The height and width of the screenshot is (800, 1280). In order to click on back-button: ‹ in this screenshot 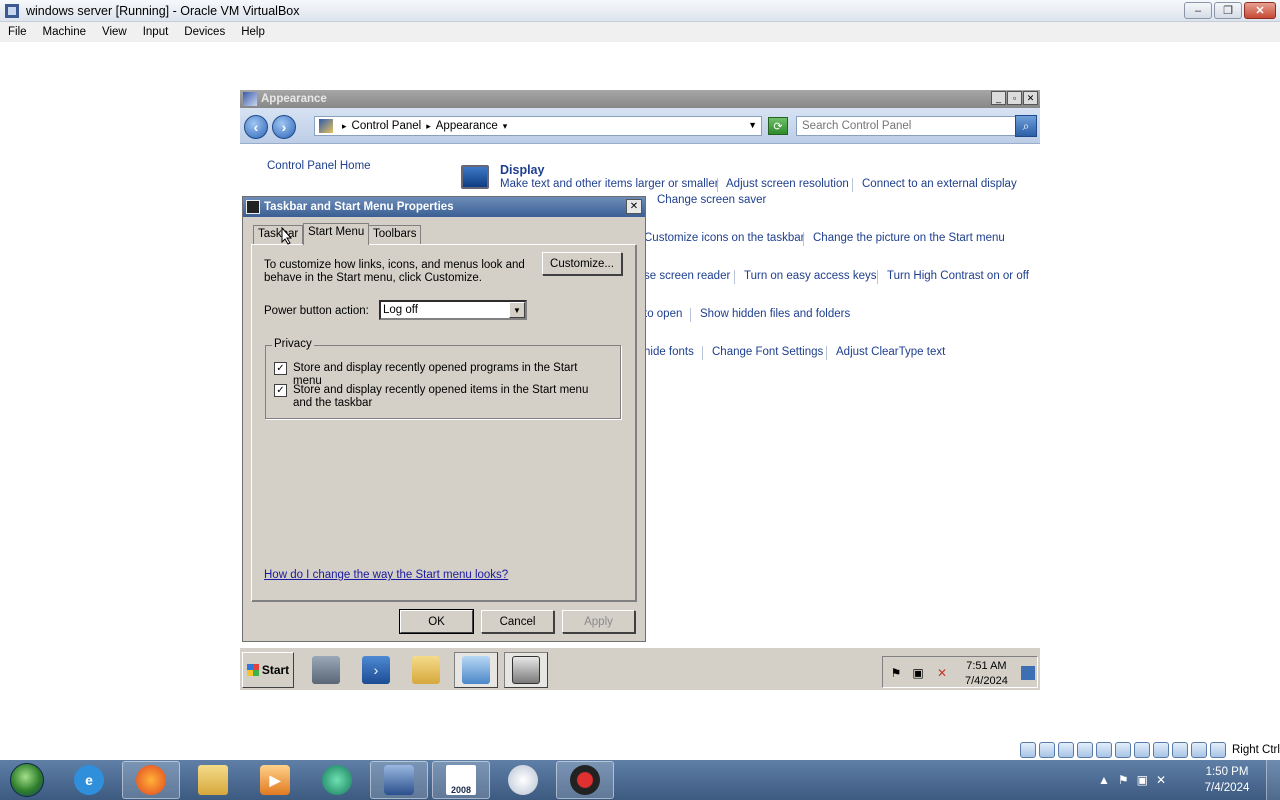, I will do `click(256, 127)`.